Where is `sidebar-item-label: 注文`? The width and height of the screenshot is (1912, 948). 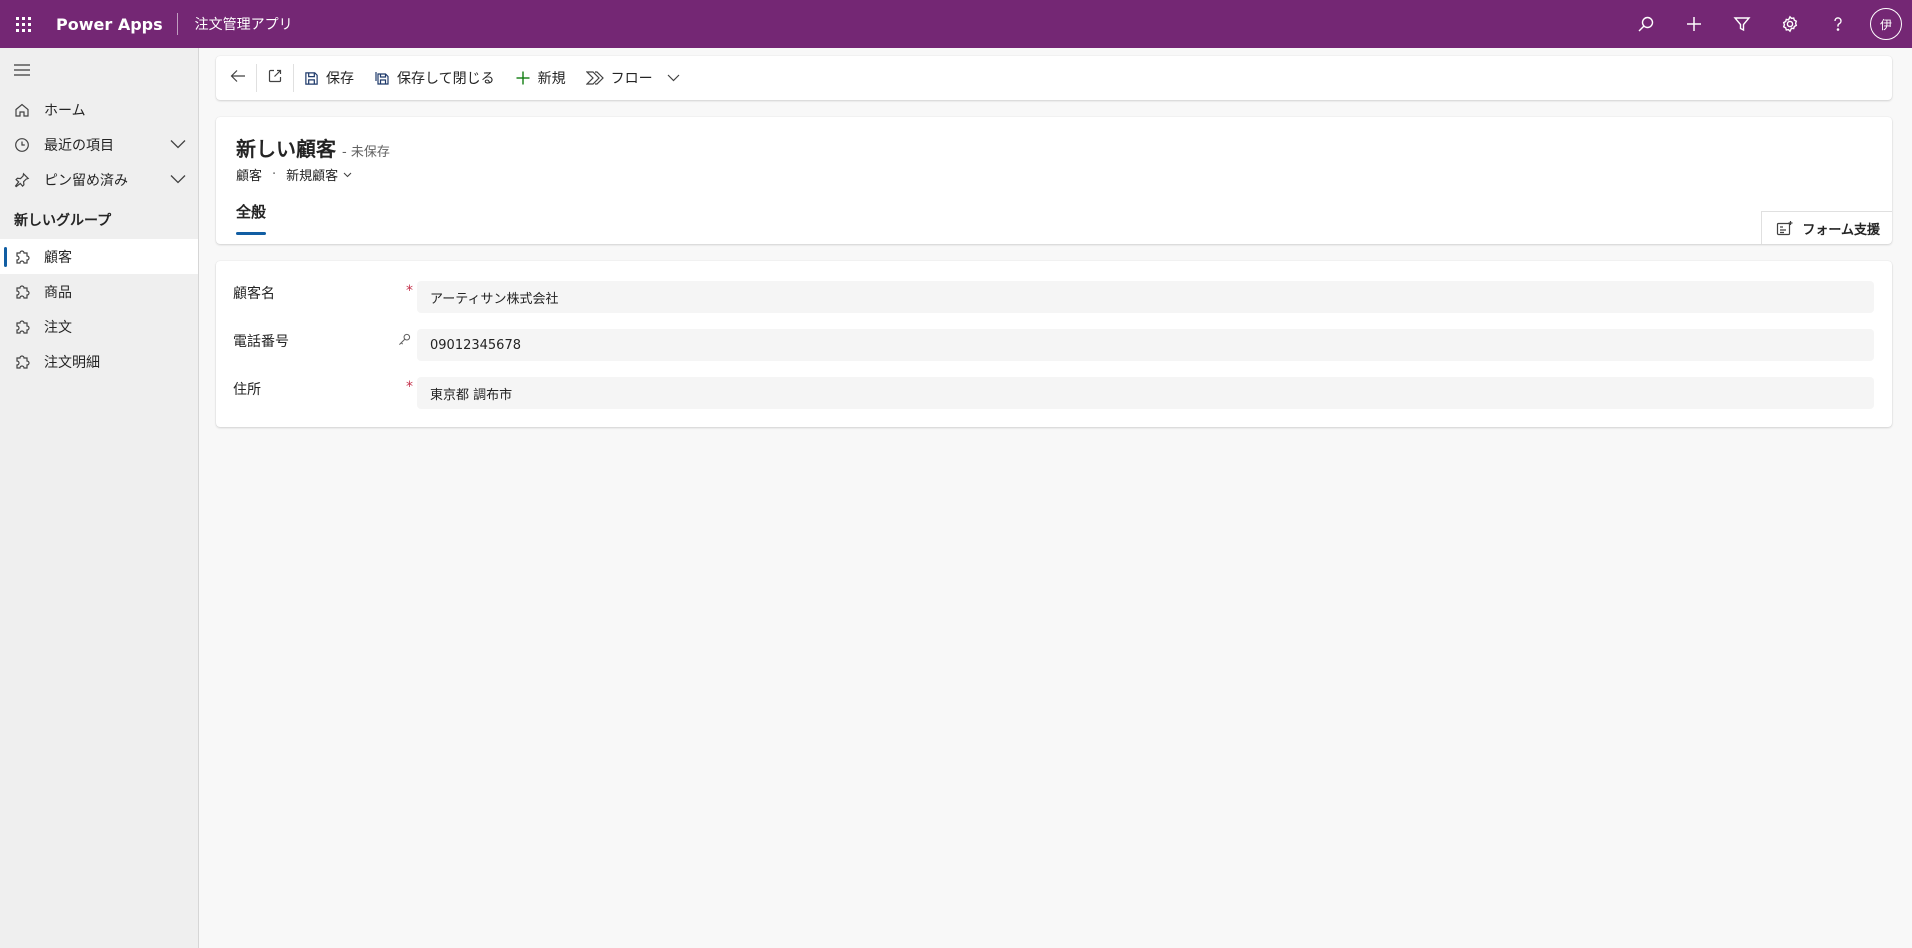
sidebar-item-label: 注文 is located at coordinates (58, 327).